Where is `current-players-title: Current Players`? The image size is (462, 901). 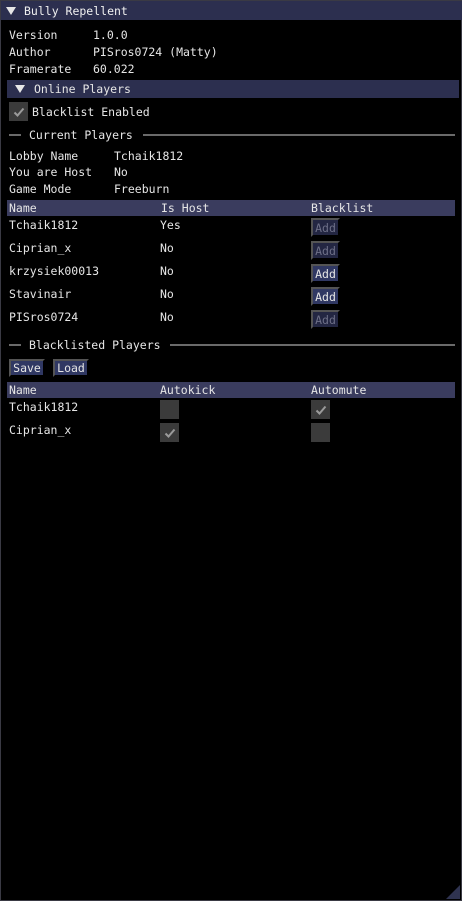
current-players-title: Current Players is located at coordinates (81, 135).